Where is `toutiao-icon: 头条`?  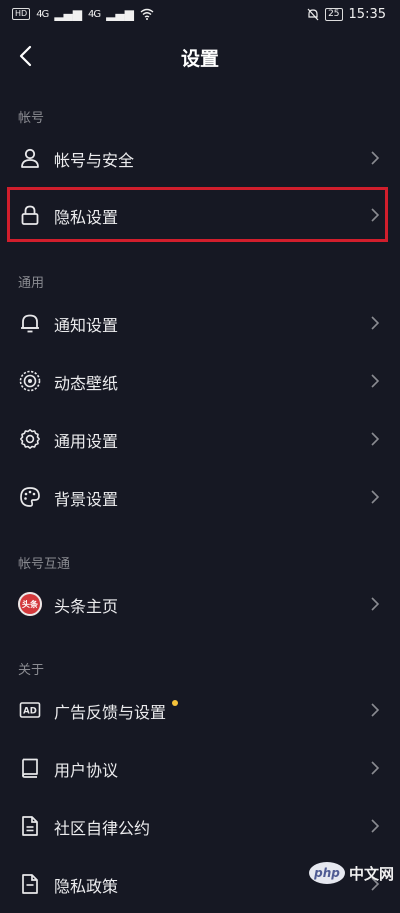
toutiao-icon: 头条 is located at coordinates (30, 604).